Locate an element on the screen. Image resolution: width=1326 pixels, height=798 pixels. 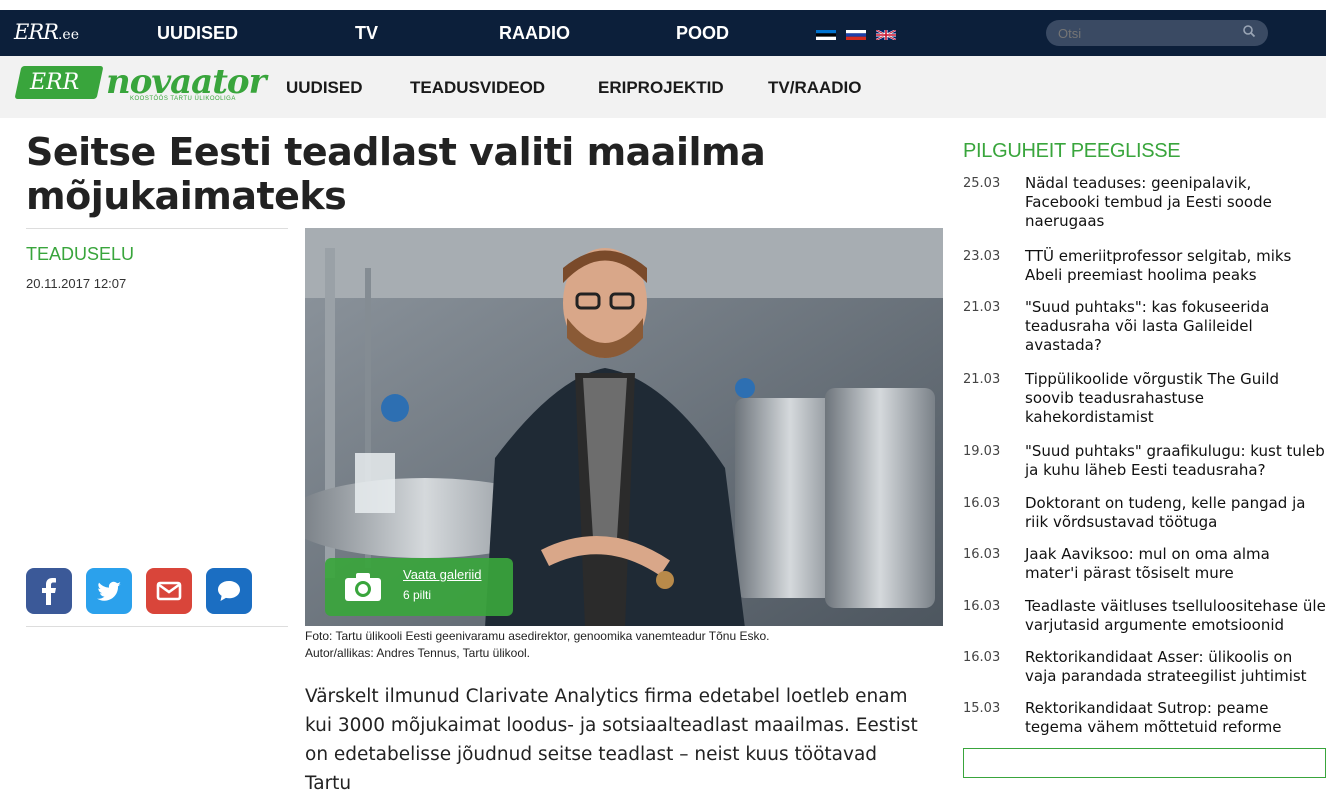
novaator-logo-tagline: KOOSTÖÖS TARTU ÜLIKOOLIGA is located at coordinates (183, 99).